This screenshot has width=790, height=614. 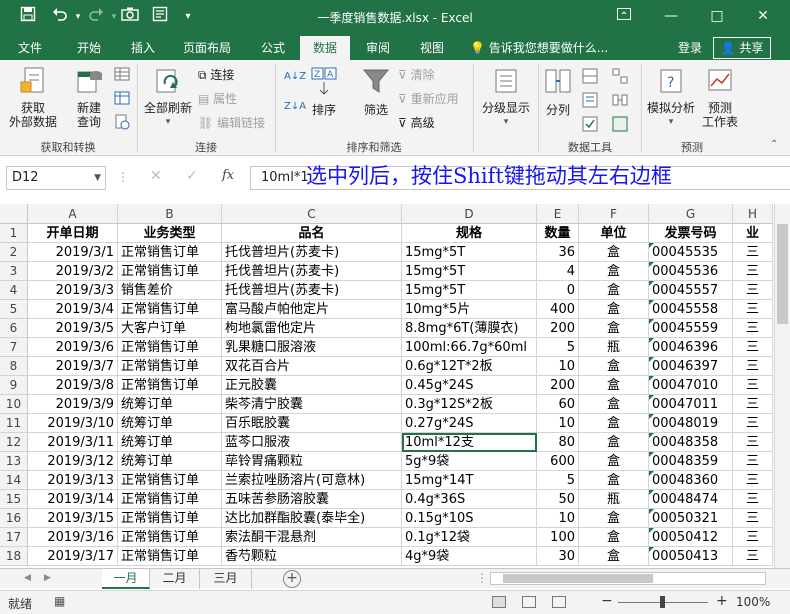 I want to click on sheet-tab-february: 二月, so click(x=175, y=579).